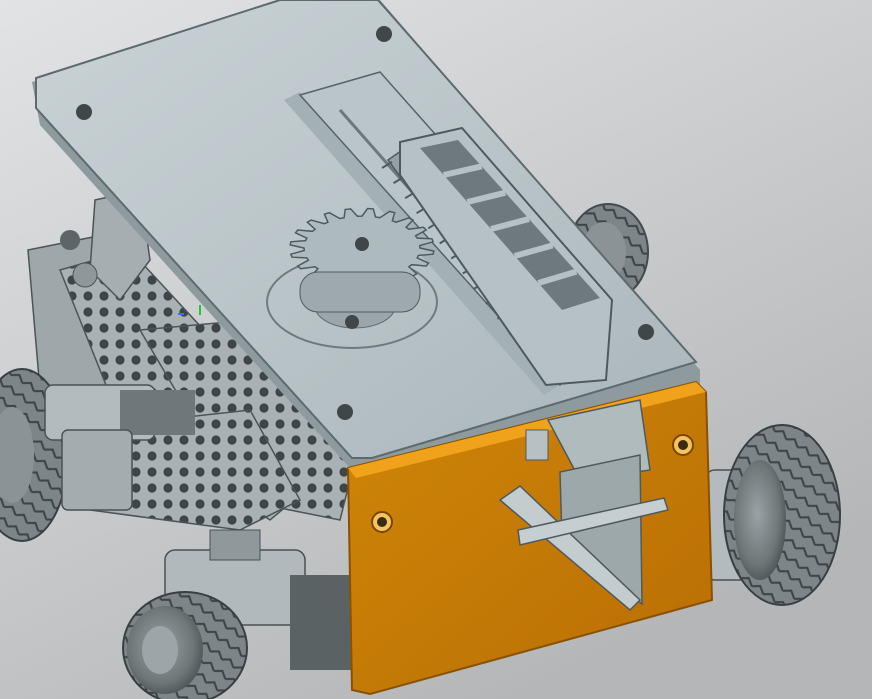  Describe the element at coordinates (185, 645) in the screenshot. I see `wheel-left-front` at that location.